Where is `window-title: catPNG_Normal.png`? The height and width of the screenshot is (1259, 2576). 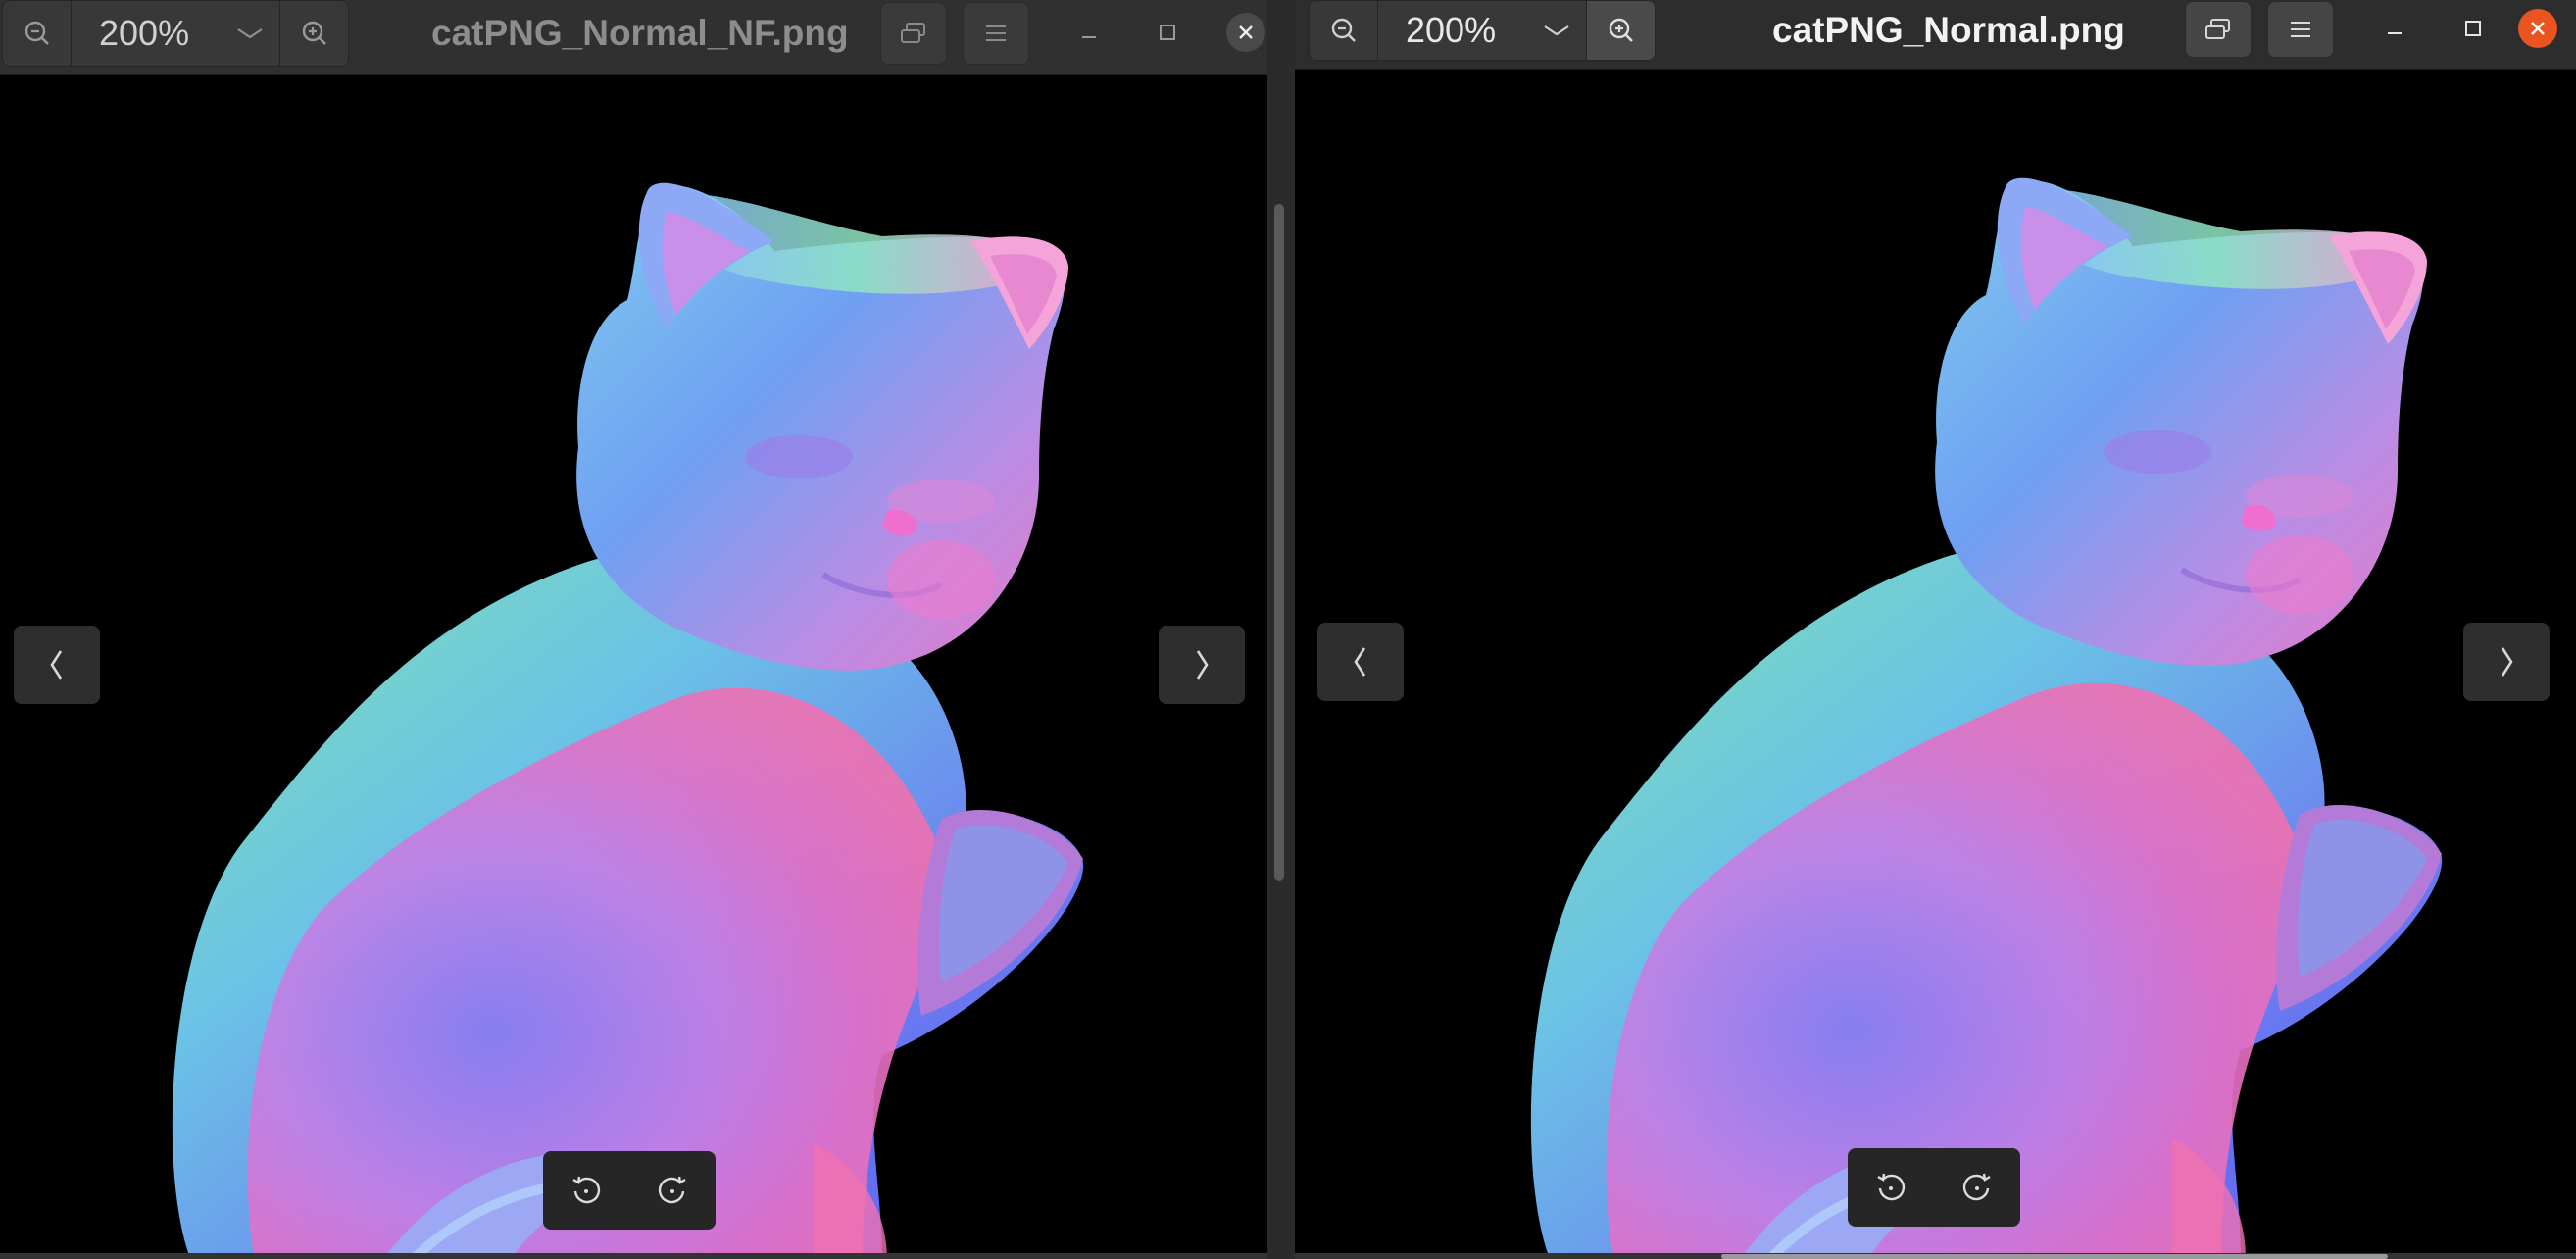 window-title: catPNG_Normal.png is located at coordinates (1948, 30).